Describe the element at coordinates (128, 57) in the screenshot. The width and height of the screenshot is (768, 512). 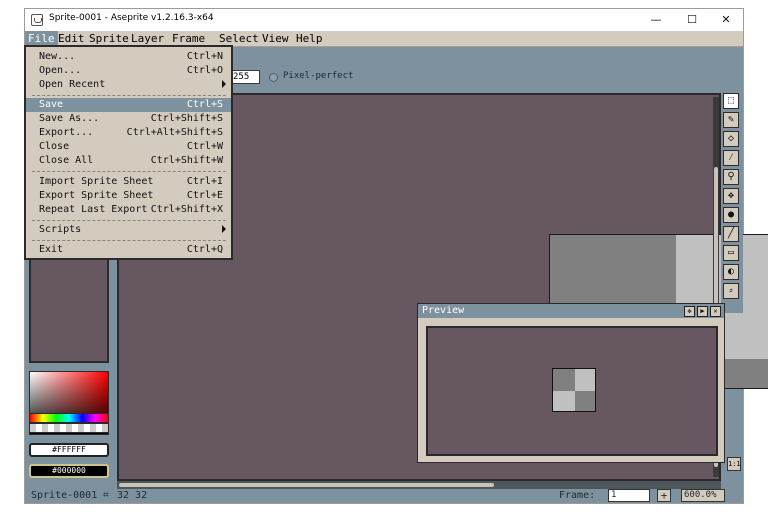
I see `menu-item-new: New... Ctrl+N` at that location.